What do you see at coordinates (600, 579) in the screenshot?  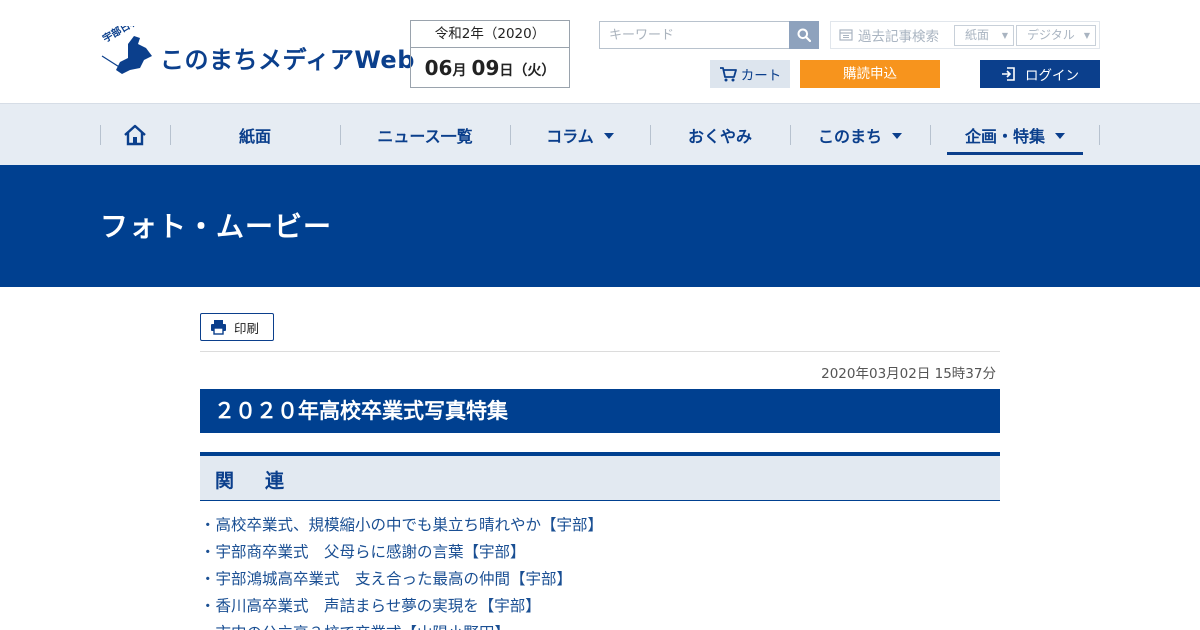 I see `related-link: 宇部鴻城高卒業式 支え合った最高の仲間【宇部】` at bounding box center [600, 579].